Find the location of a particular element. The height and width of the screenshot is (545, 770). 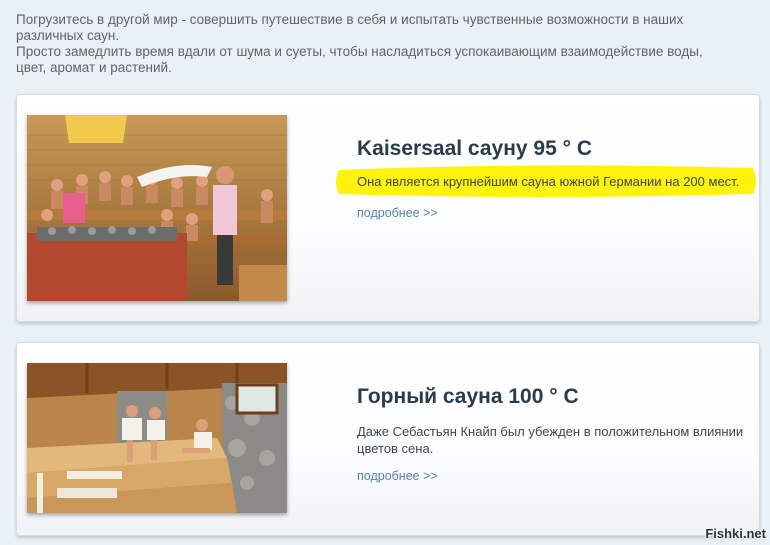

sauna-photo-kaisersaal is located at coordinates (157, 208).